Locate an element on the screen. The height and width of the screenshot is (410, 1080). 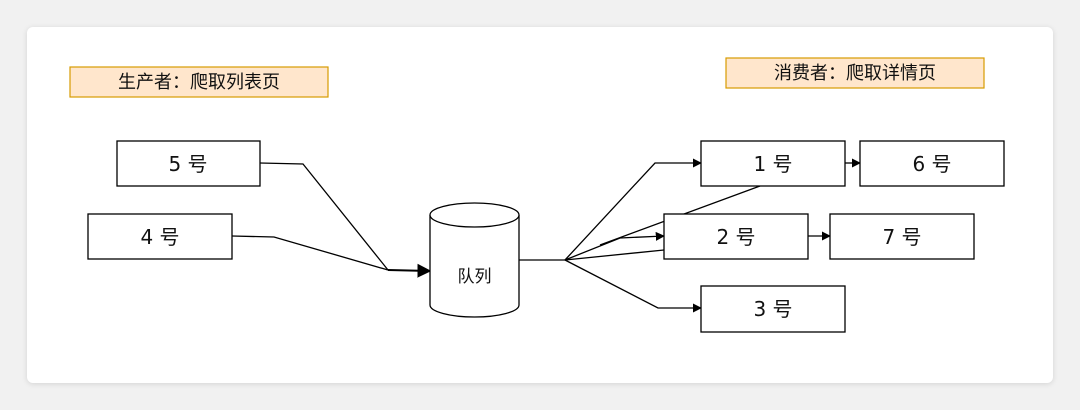
task-box-7: 7 号 is located at coordinates (902, 236).